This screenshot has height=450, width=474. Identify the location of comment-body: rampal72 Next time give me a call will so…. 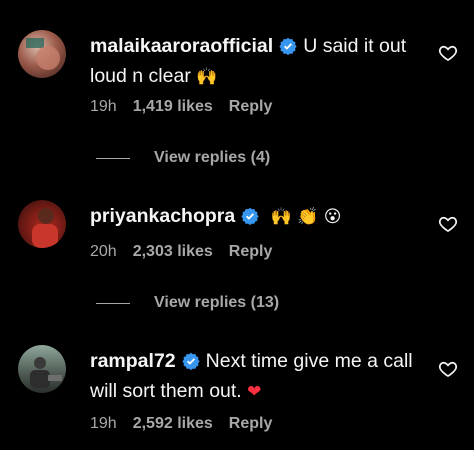
(255, 376).